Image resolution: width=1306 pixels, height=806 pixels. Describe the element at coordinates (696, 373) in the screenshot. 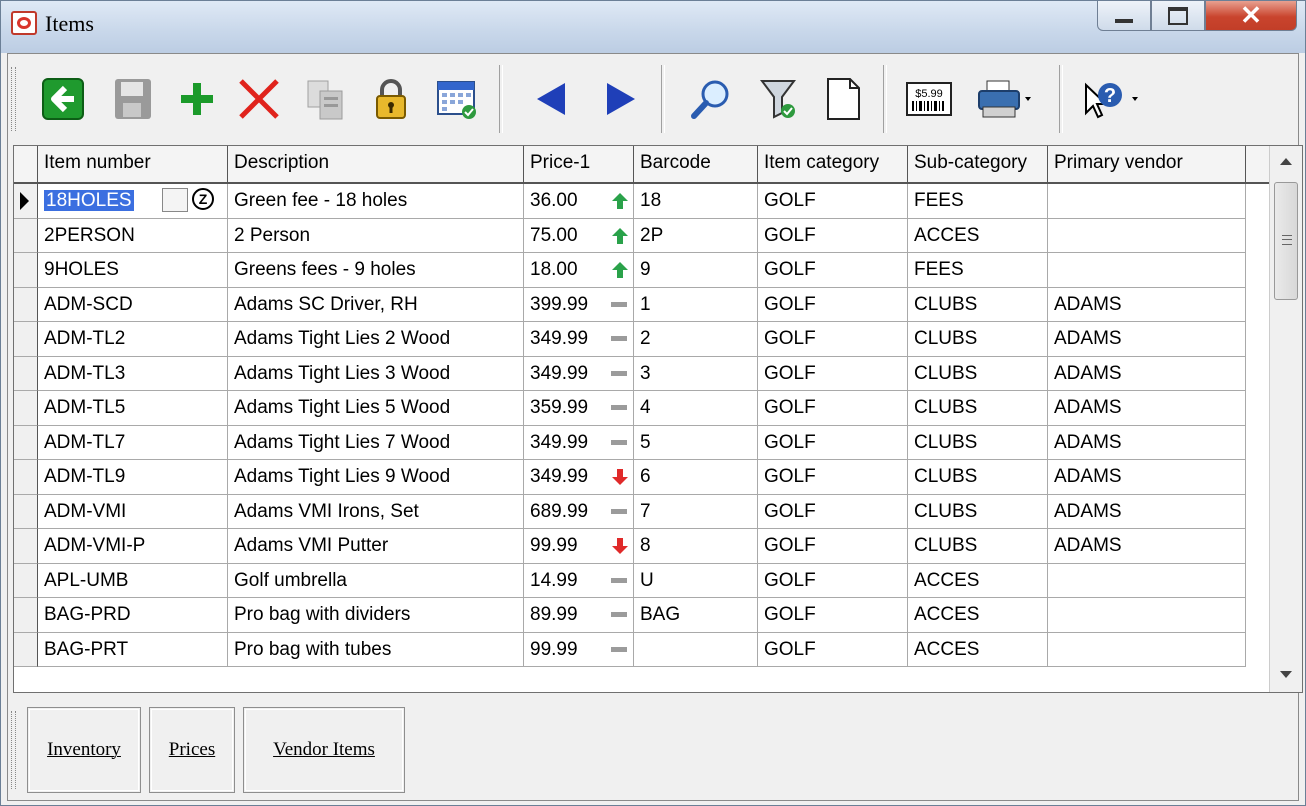

I see `cell-barcode: 3` at that location.